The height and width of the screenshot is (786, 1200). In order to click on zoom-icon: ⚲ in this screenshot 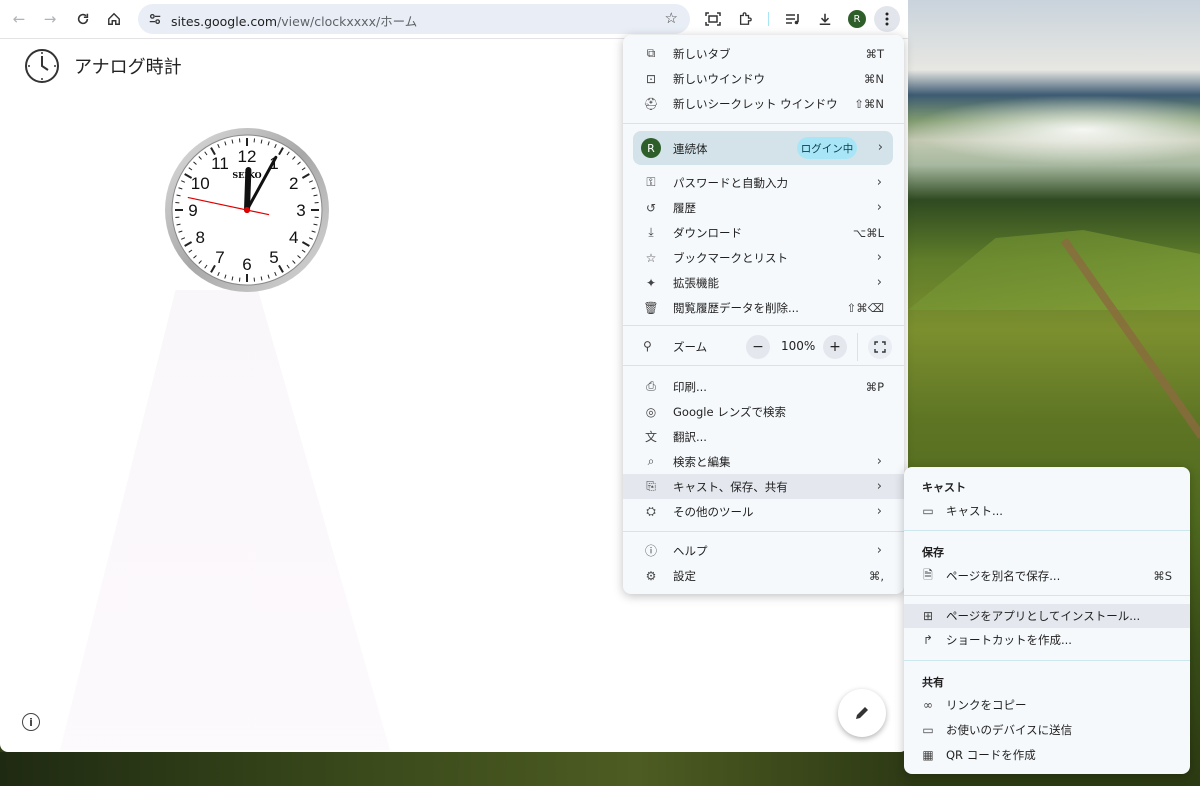, I will do `click(647, 346)`.